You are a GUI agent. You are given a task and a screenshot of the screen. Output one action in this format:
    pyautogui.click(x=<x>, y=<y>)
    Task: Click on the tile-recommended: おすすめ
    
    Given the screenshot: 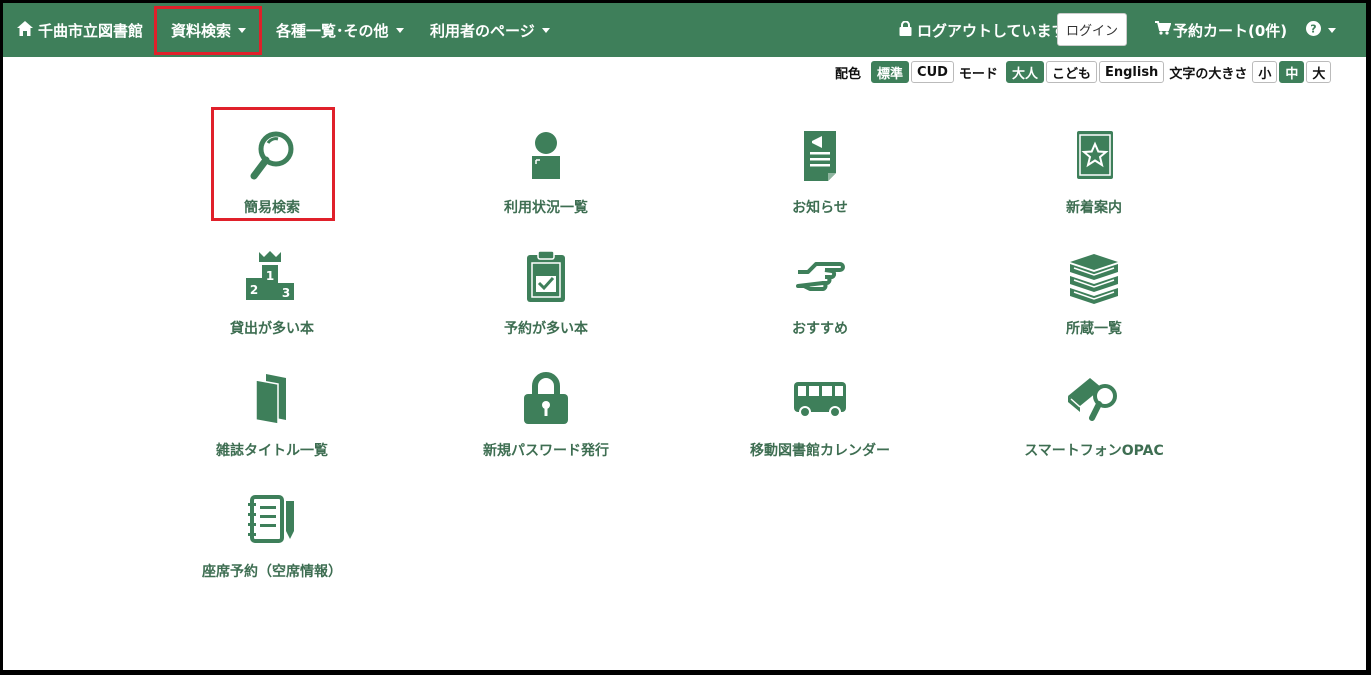 What is the action you would take?
    pyautogui.click(x=820, y=300)
    